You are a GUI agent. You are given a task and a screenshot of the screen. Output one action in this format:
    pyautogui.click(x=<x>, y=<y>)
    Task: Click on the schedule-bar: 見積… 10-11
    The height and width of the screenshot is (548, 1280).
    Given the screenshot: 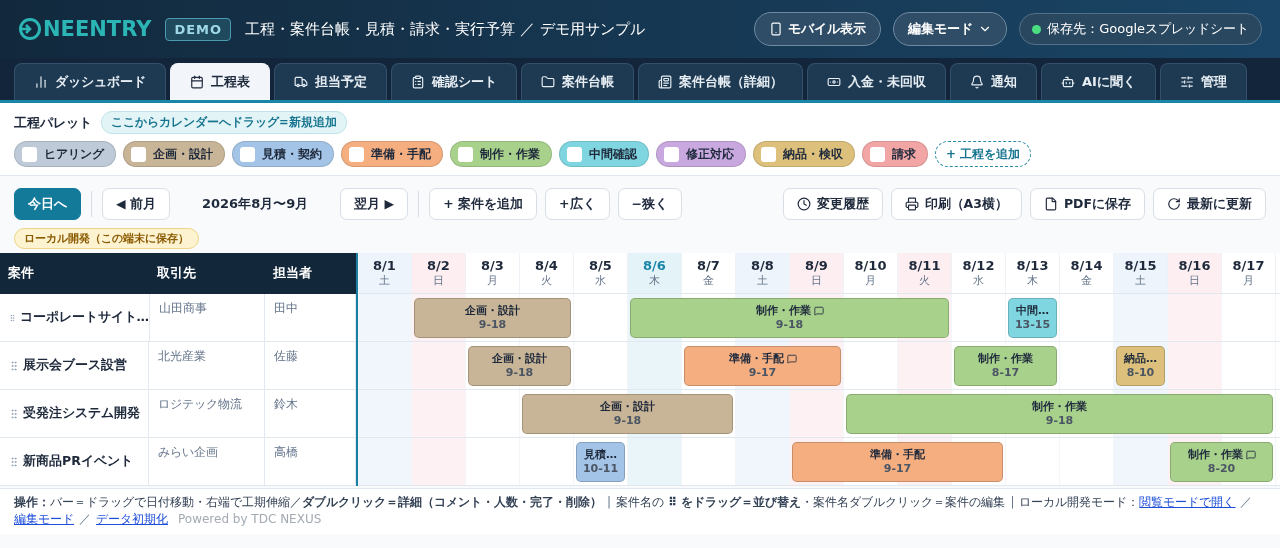 What is the action you would take?
    pyautogui.click(x=600, y=462)
    